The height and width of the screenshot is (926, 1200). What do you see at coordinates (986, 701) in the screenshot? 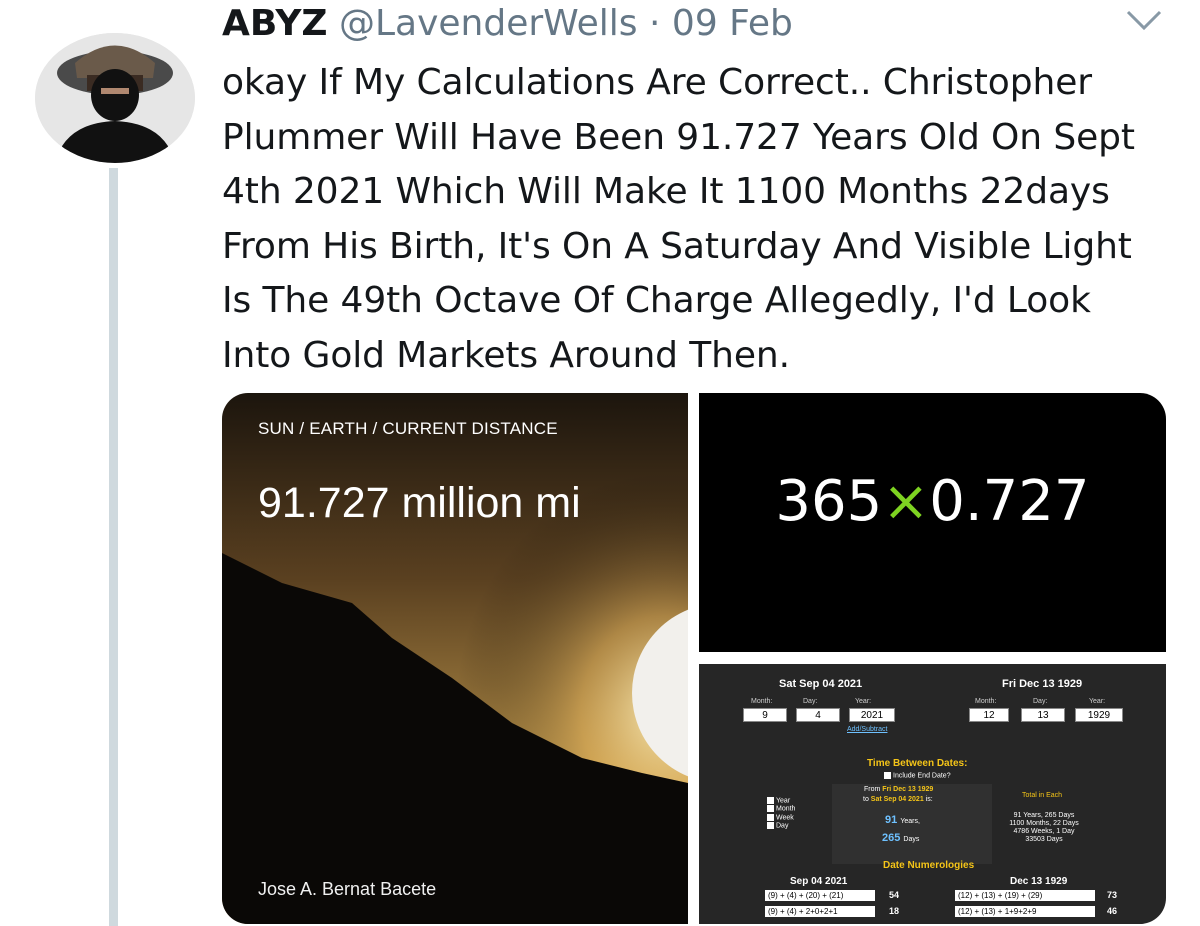
I see `date-b-month-label: Month:` at bounding box center [986, 701].